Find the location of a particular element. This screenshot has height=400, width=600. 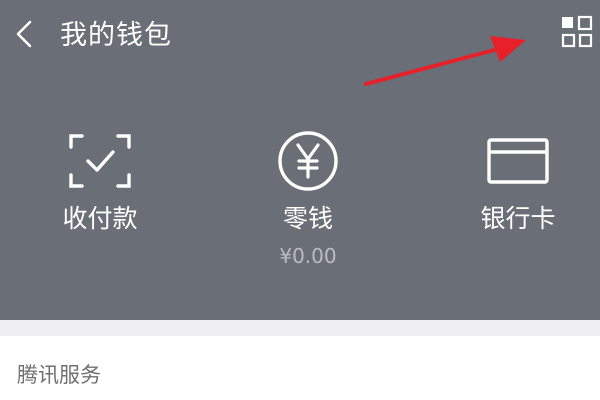

bank-card-icon is located at coordinates (509, 161).